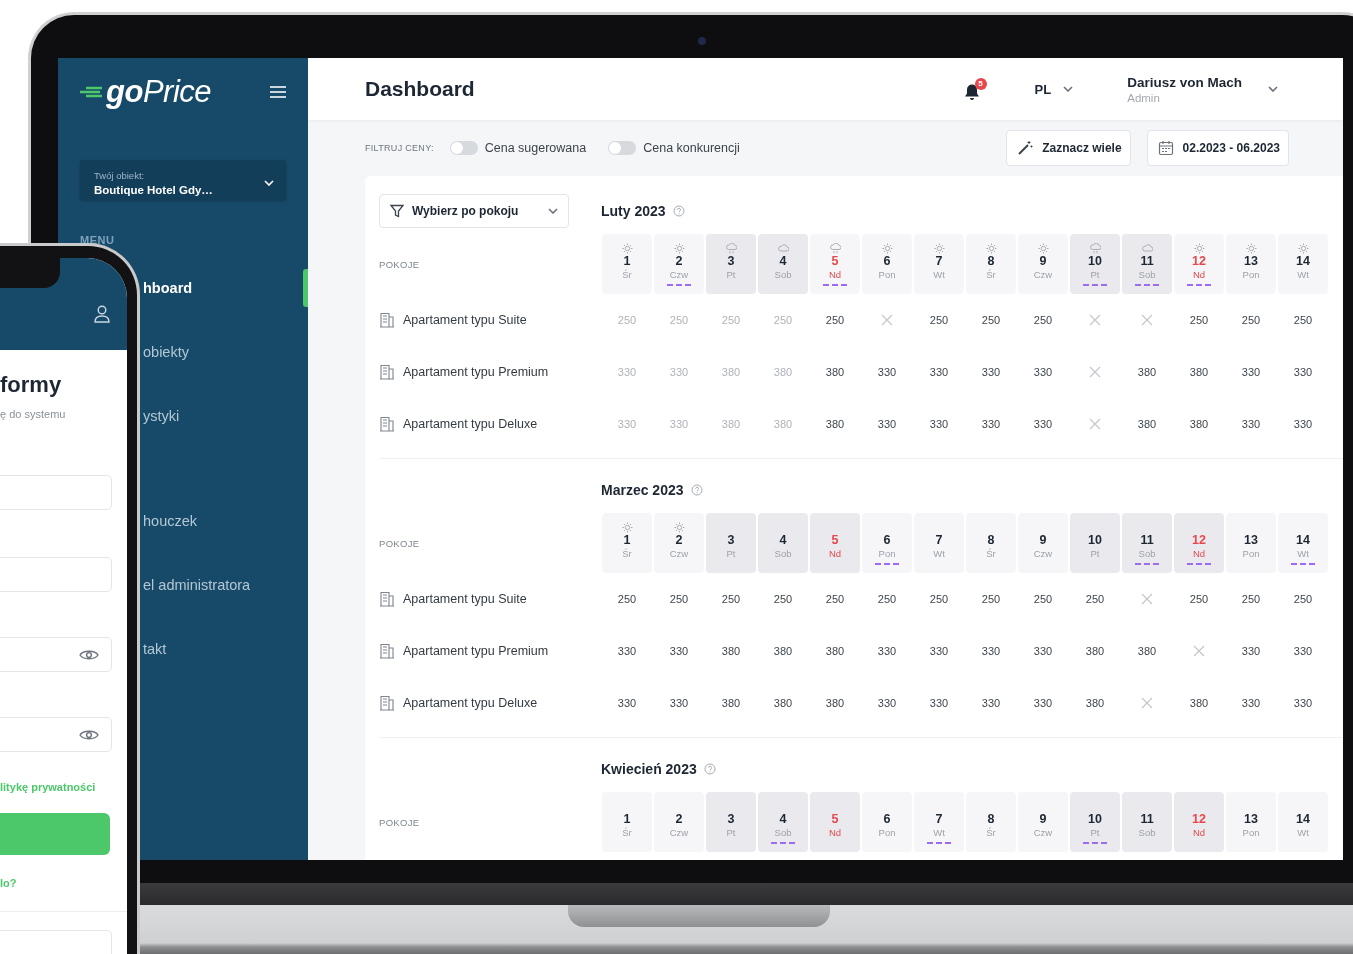 The height and width of the screenshot is (954, 1353). What do you see at coordinates (168, 288) in the screenshot?
I see `sidebar-item: hboard` at bounding box center [168, 288].